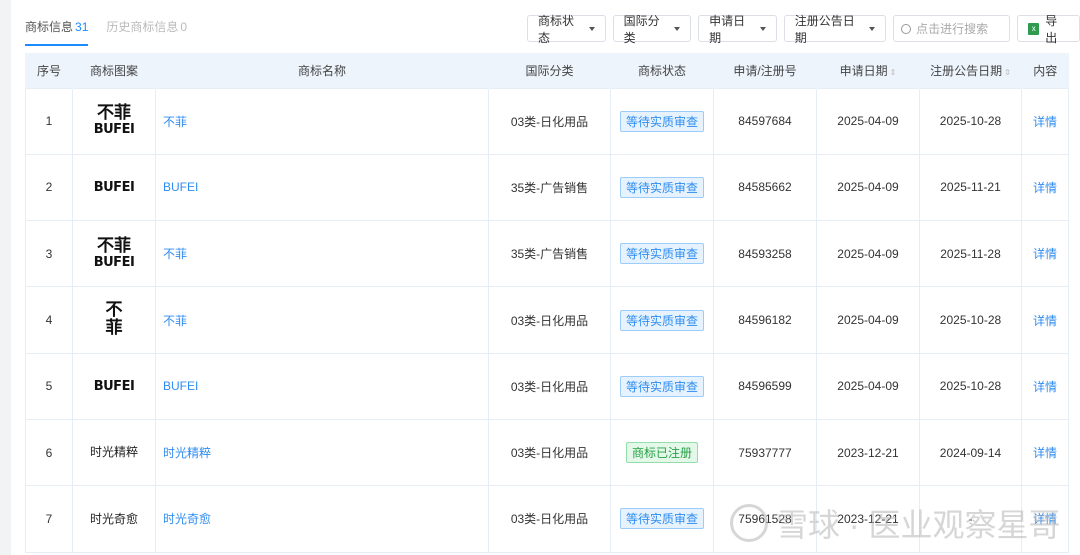 The width and height of the screenshot is (1080, 555). Describe the element at coordinates (765, 254) in the screenshot. I see `reg-no-cell: 84593258` at that location.